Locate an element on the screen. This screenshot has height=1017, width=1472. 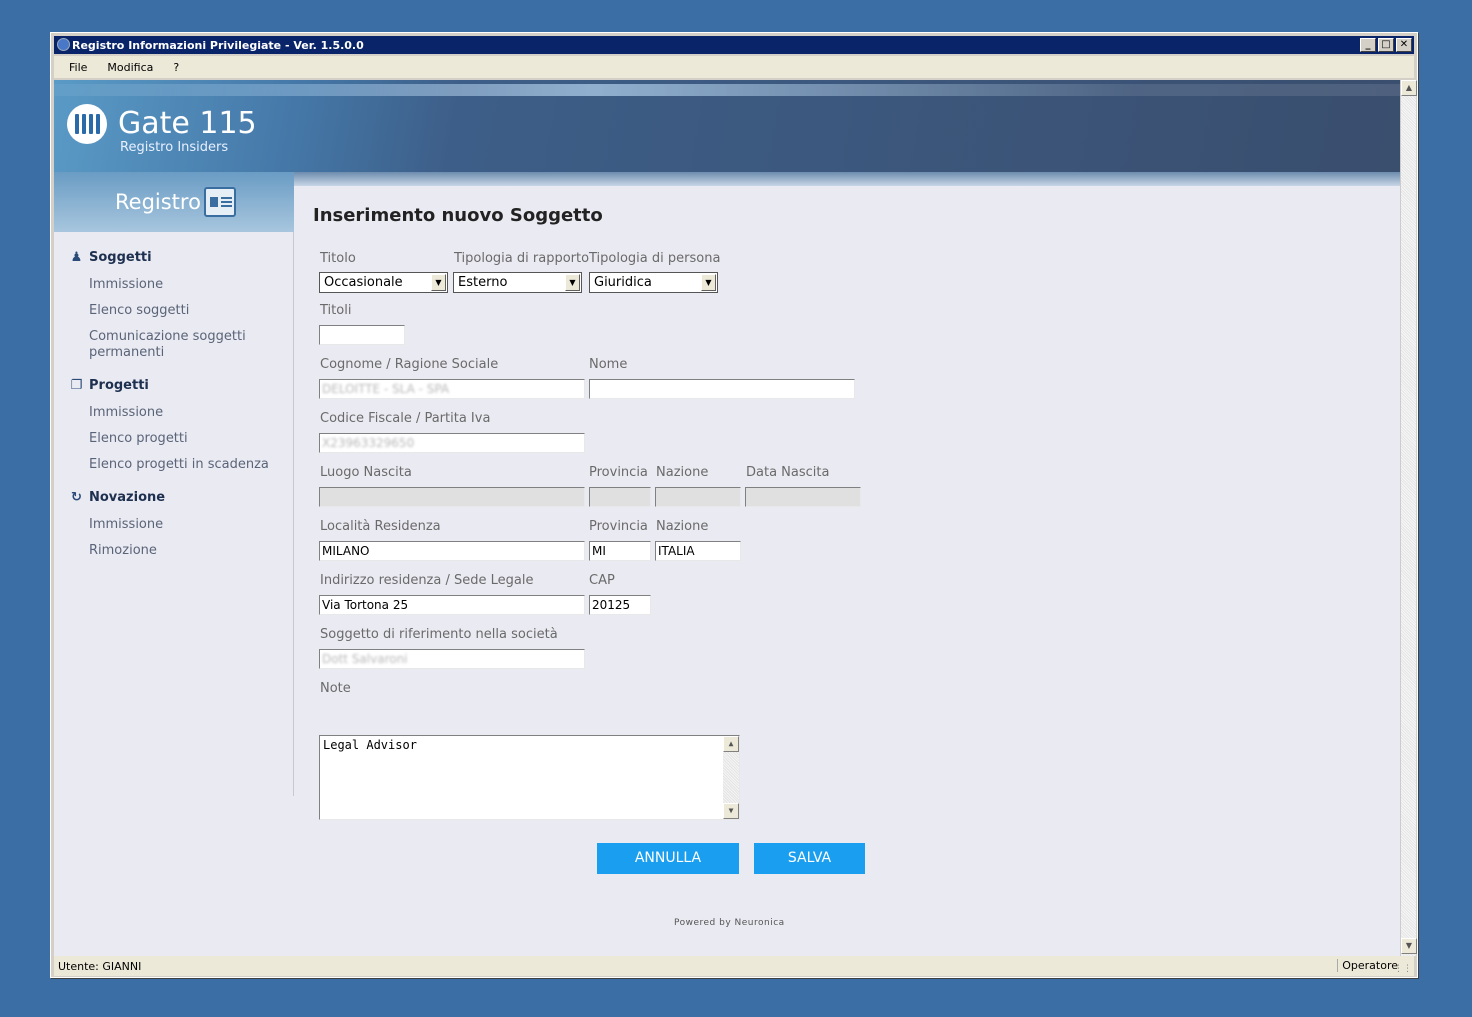
logo-title: Gate 115 is located at coordinates (187, 123).